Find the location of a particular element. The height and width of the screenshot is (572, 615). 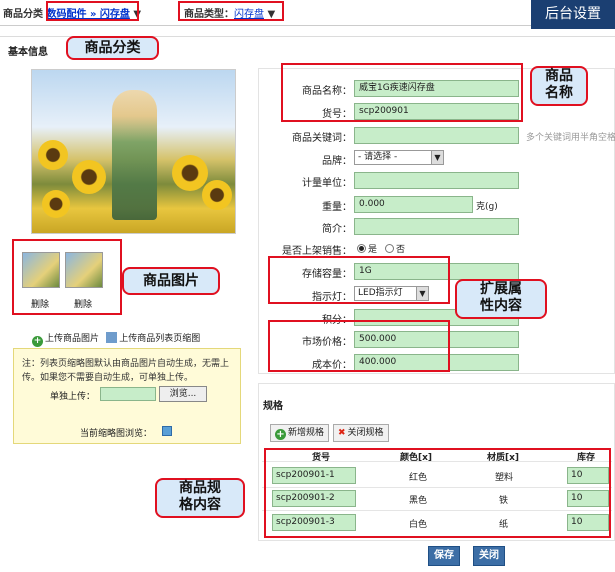

capacity-label: 存储容量： is located at coordinates (327, 274).